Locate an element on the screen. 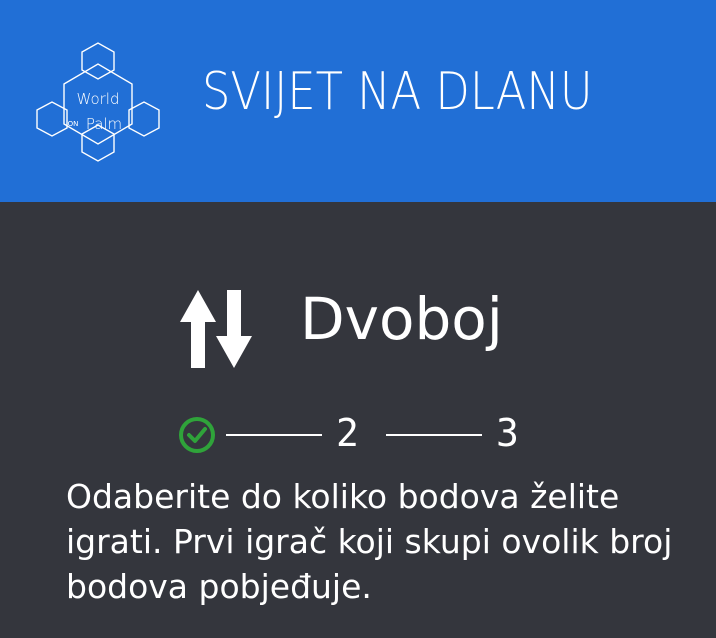 The height and width of the screenshot is (638, 716). progress-stepper: 2 3 is located at coordinates (358, 434).